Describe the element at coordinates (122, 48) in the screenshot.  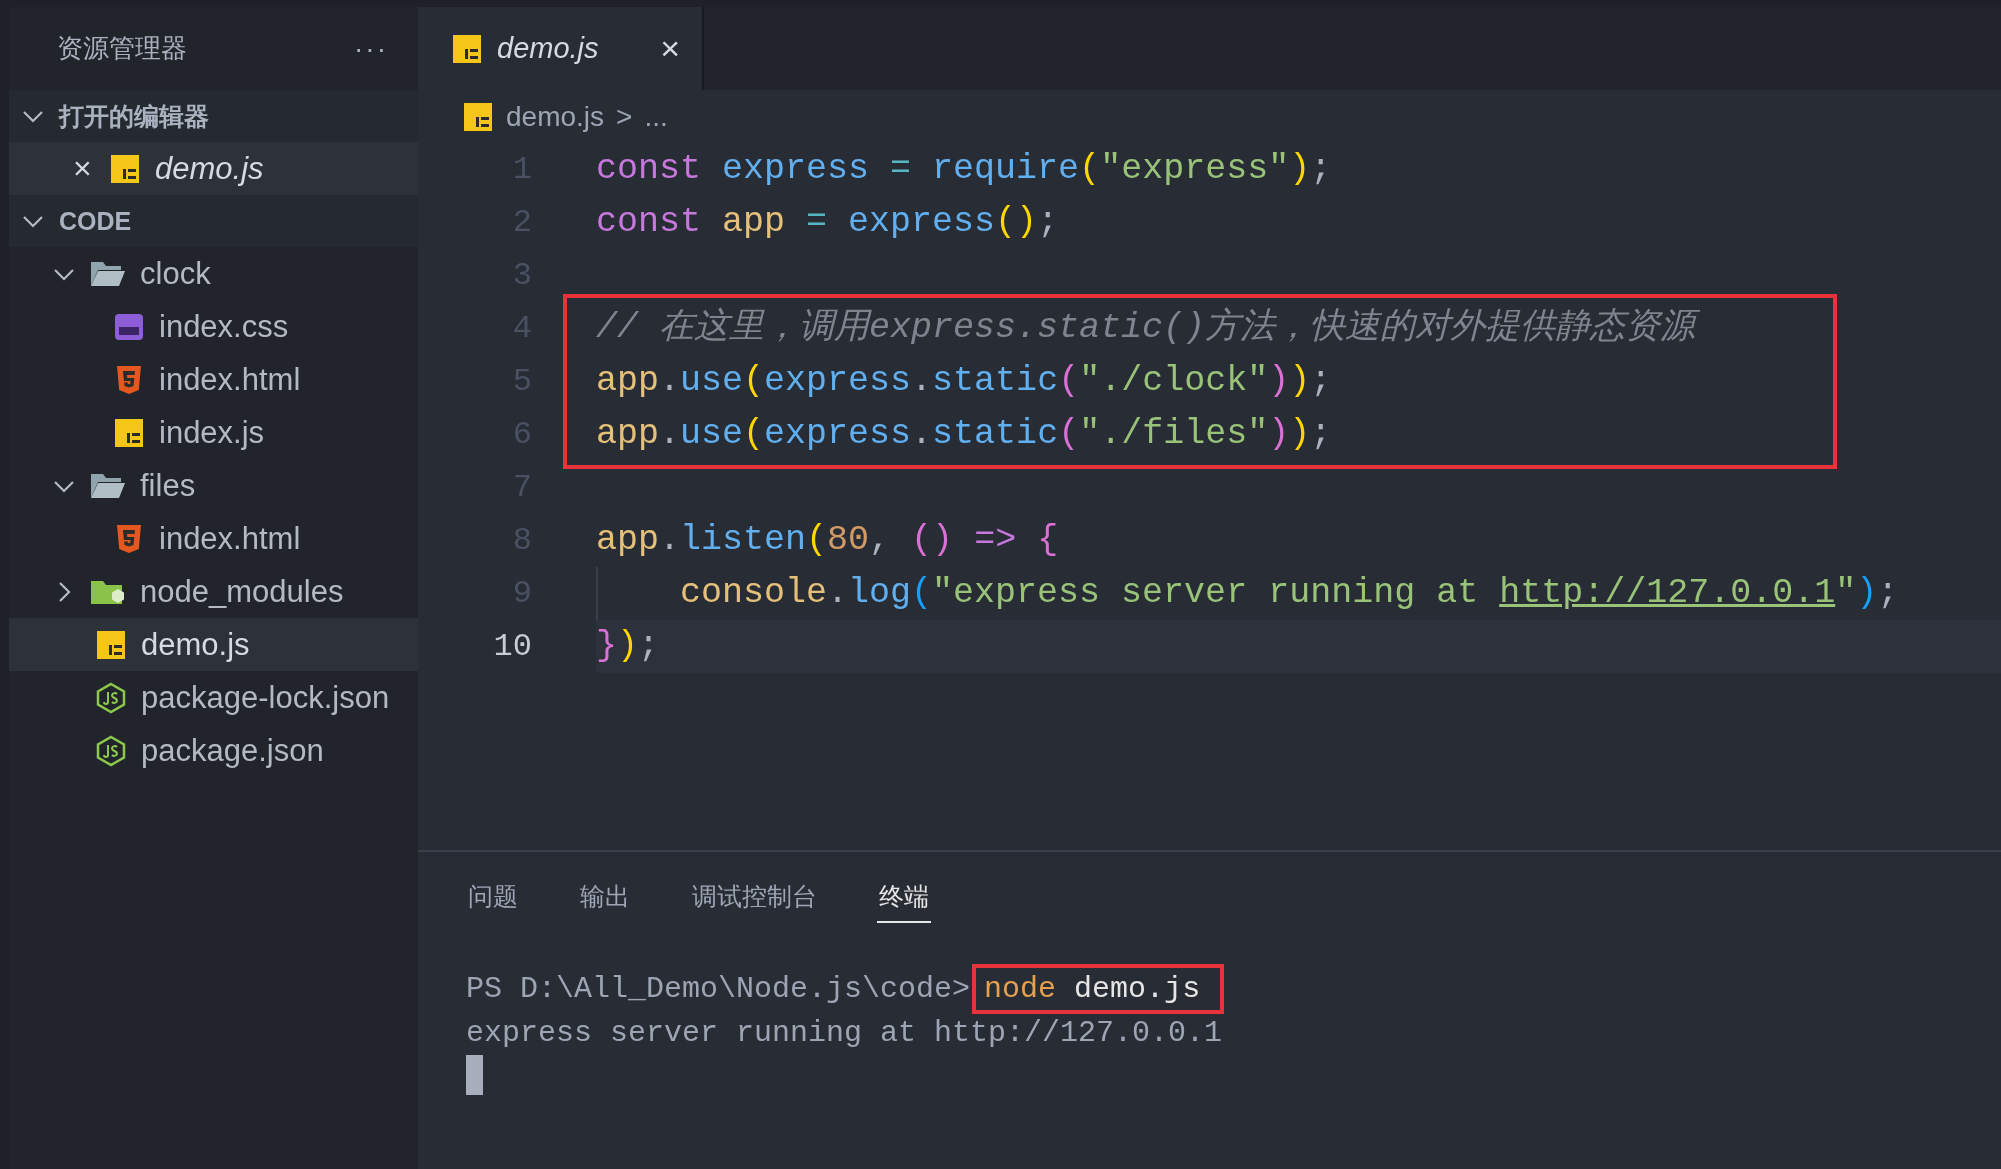
I see `explorer-title: 资源管理器` at that location.